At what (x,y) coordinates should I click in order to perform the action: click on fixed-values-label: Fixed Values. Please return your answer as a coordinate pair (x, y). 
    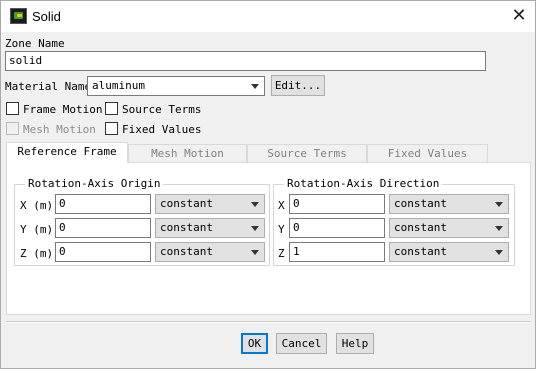
    Looking at the image, I should click on (162, 129).